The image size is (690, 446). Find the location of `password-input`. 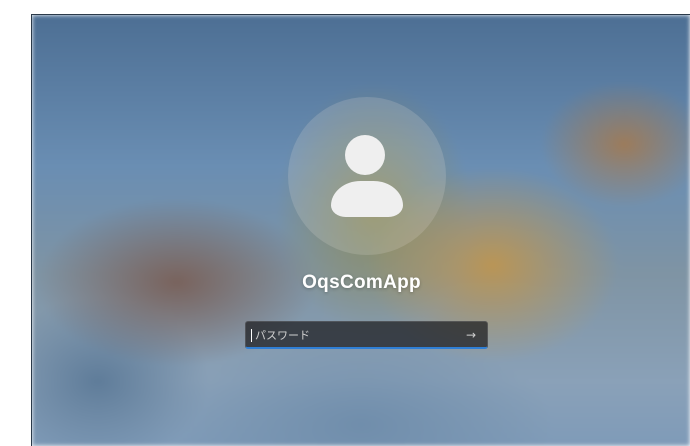

password-input is located at coordinates (355, 335).